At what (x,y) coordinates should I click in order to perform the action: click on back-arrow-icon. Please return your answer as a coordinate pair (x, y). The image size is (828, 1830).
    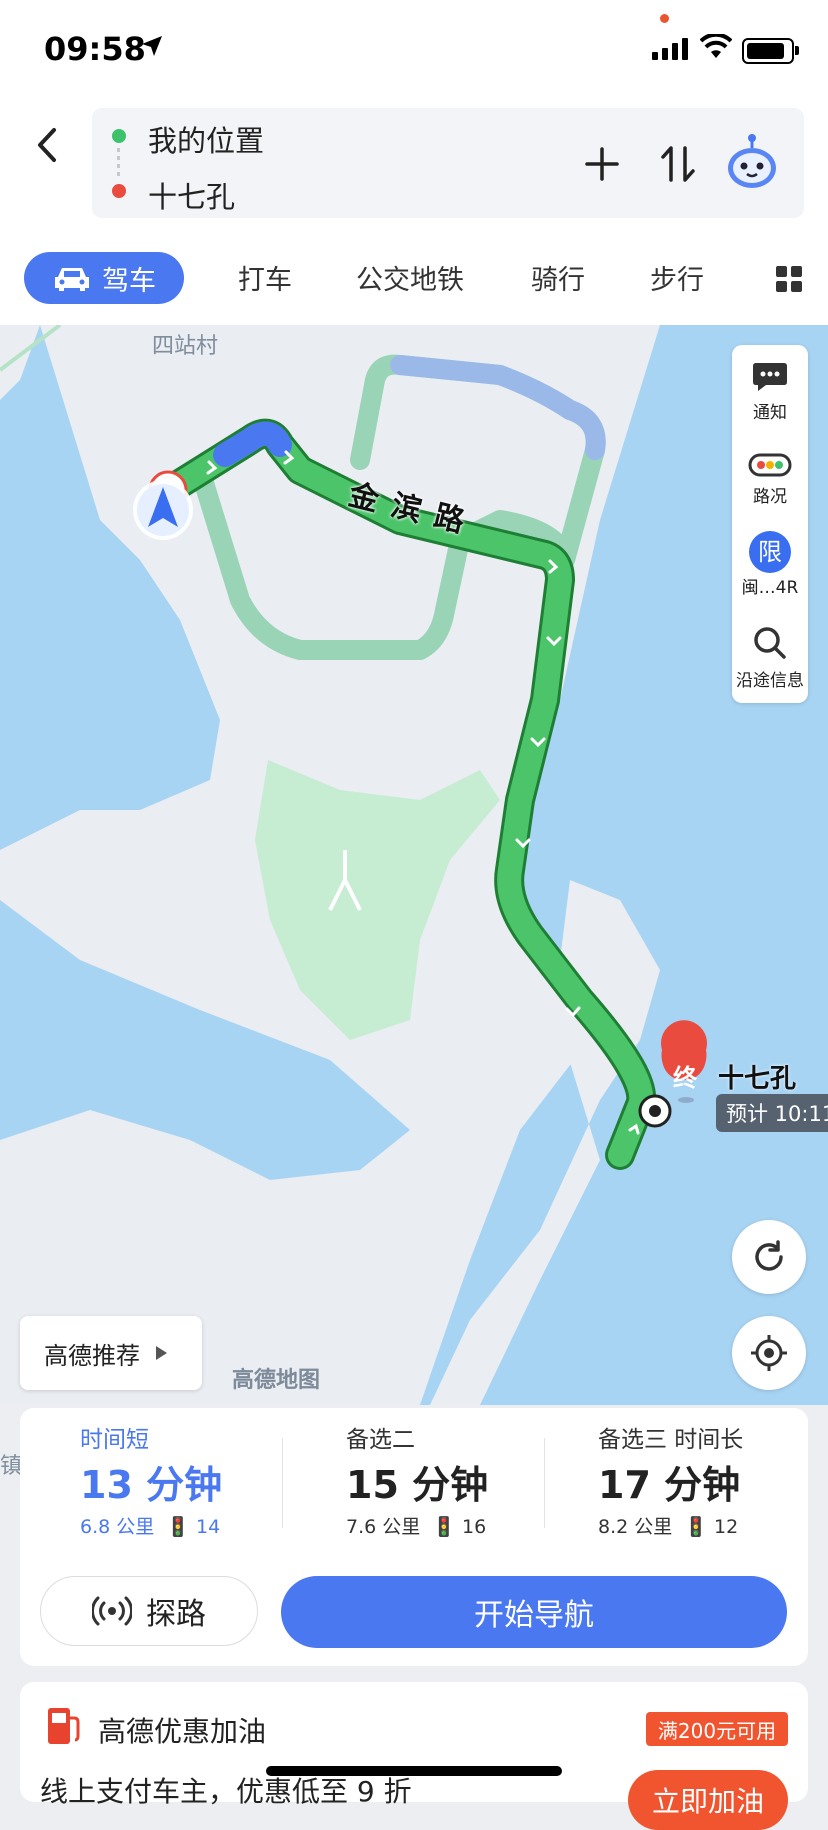
    Looking at the image, I should click on (48, 145).